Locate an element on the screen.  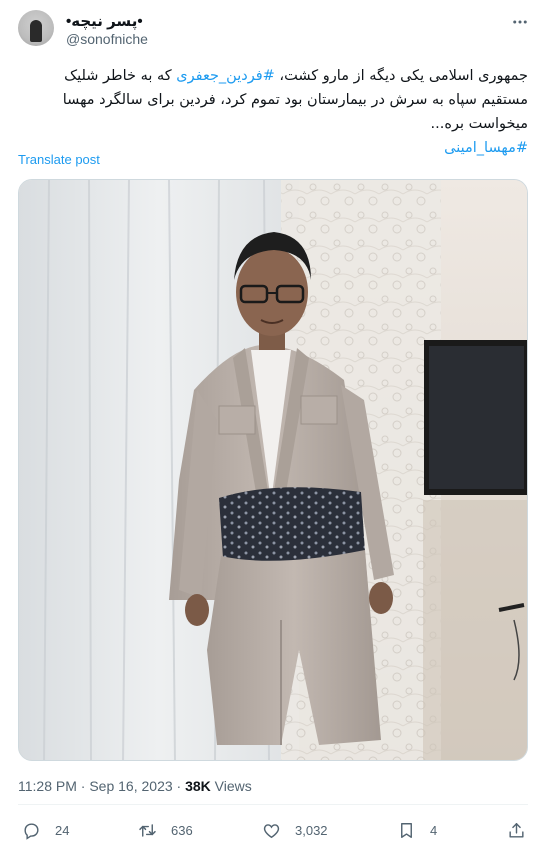
like-button: 3,032 is located at coordinates (295, 830).